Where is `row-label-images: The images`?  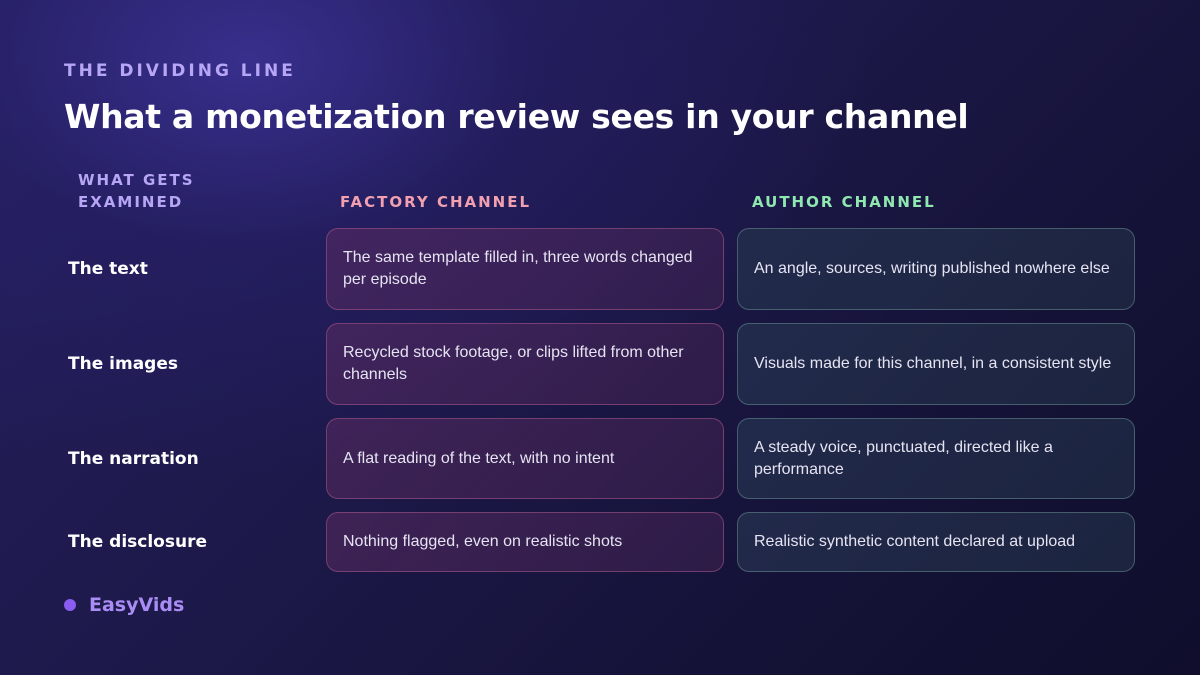
row-label-images: The images is located at coordinates (123, 364).